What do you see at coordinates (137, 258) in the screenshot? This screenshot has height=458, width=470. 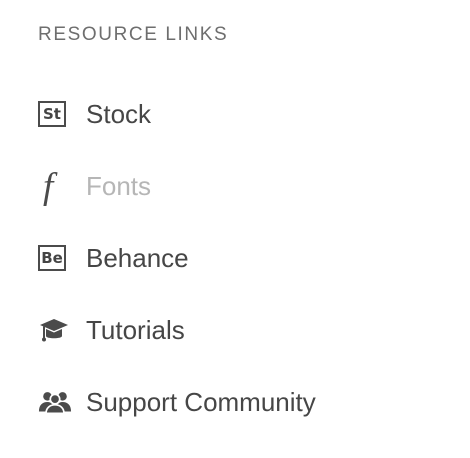 I see `resource-link-label: Behance` at bounding box center [137, 258].